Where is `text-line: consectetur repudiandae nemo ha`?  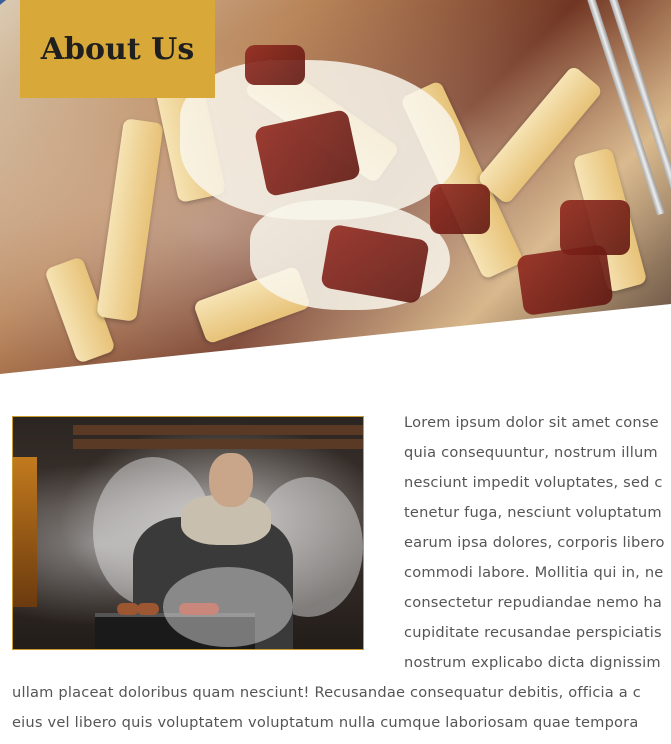
text-line: consectetur repudiandae nemo ha is located at coordinates (533, 602).